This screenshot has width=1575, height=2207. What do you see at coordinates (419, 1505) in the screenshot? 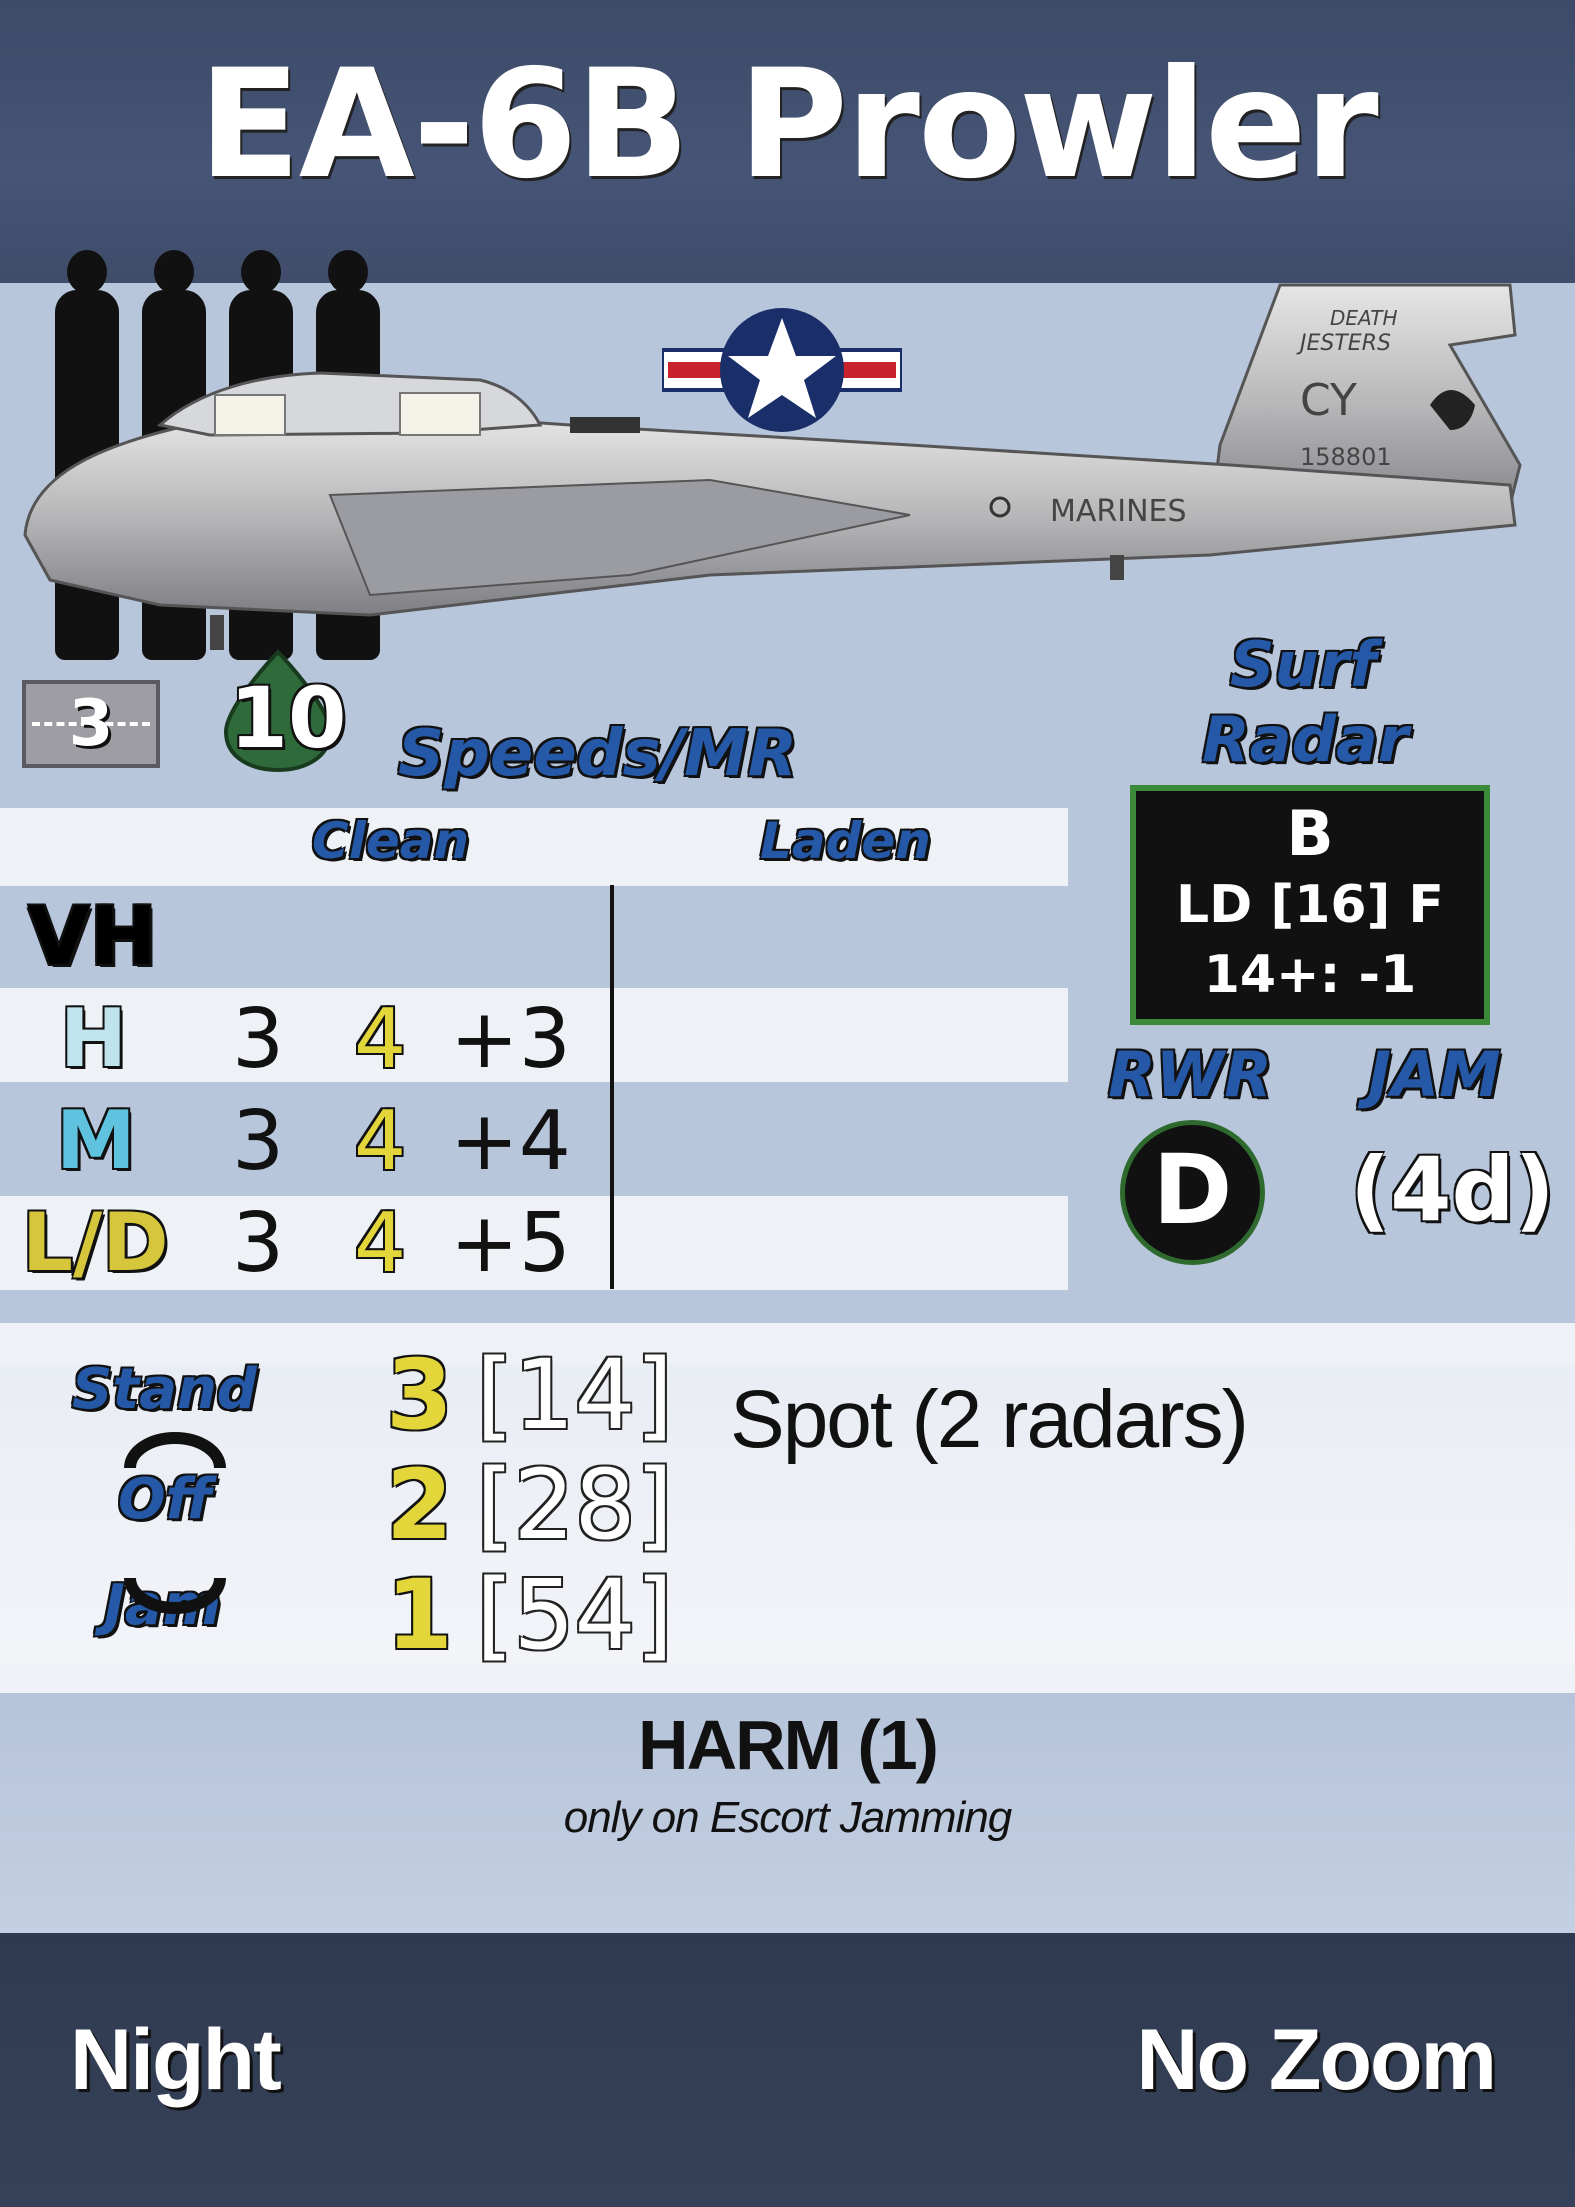
I see `jam-level: 2` at bounding box center [419, 1505].